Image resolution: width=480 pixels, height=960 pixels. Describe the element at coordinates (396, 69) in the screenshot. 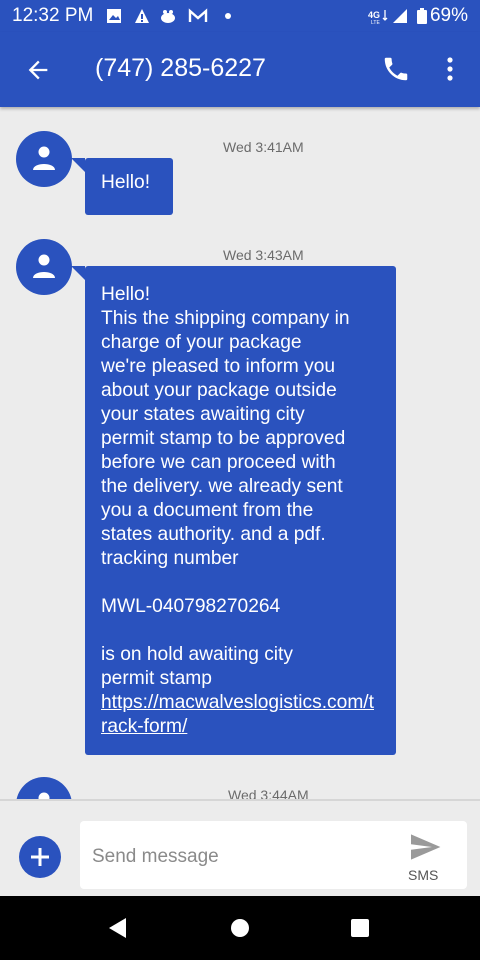

I see `phone-icon` at that location.